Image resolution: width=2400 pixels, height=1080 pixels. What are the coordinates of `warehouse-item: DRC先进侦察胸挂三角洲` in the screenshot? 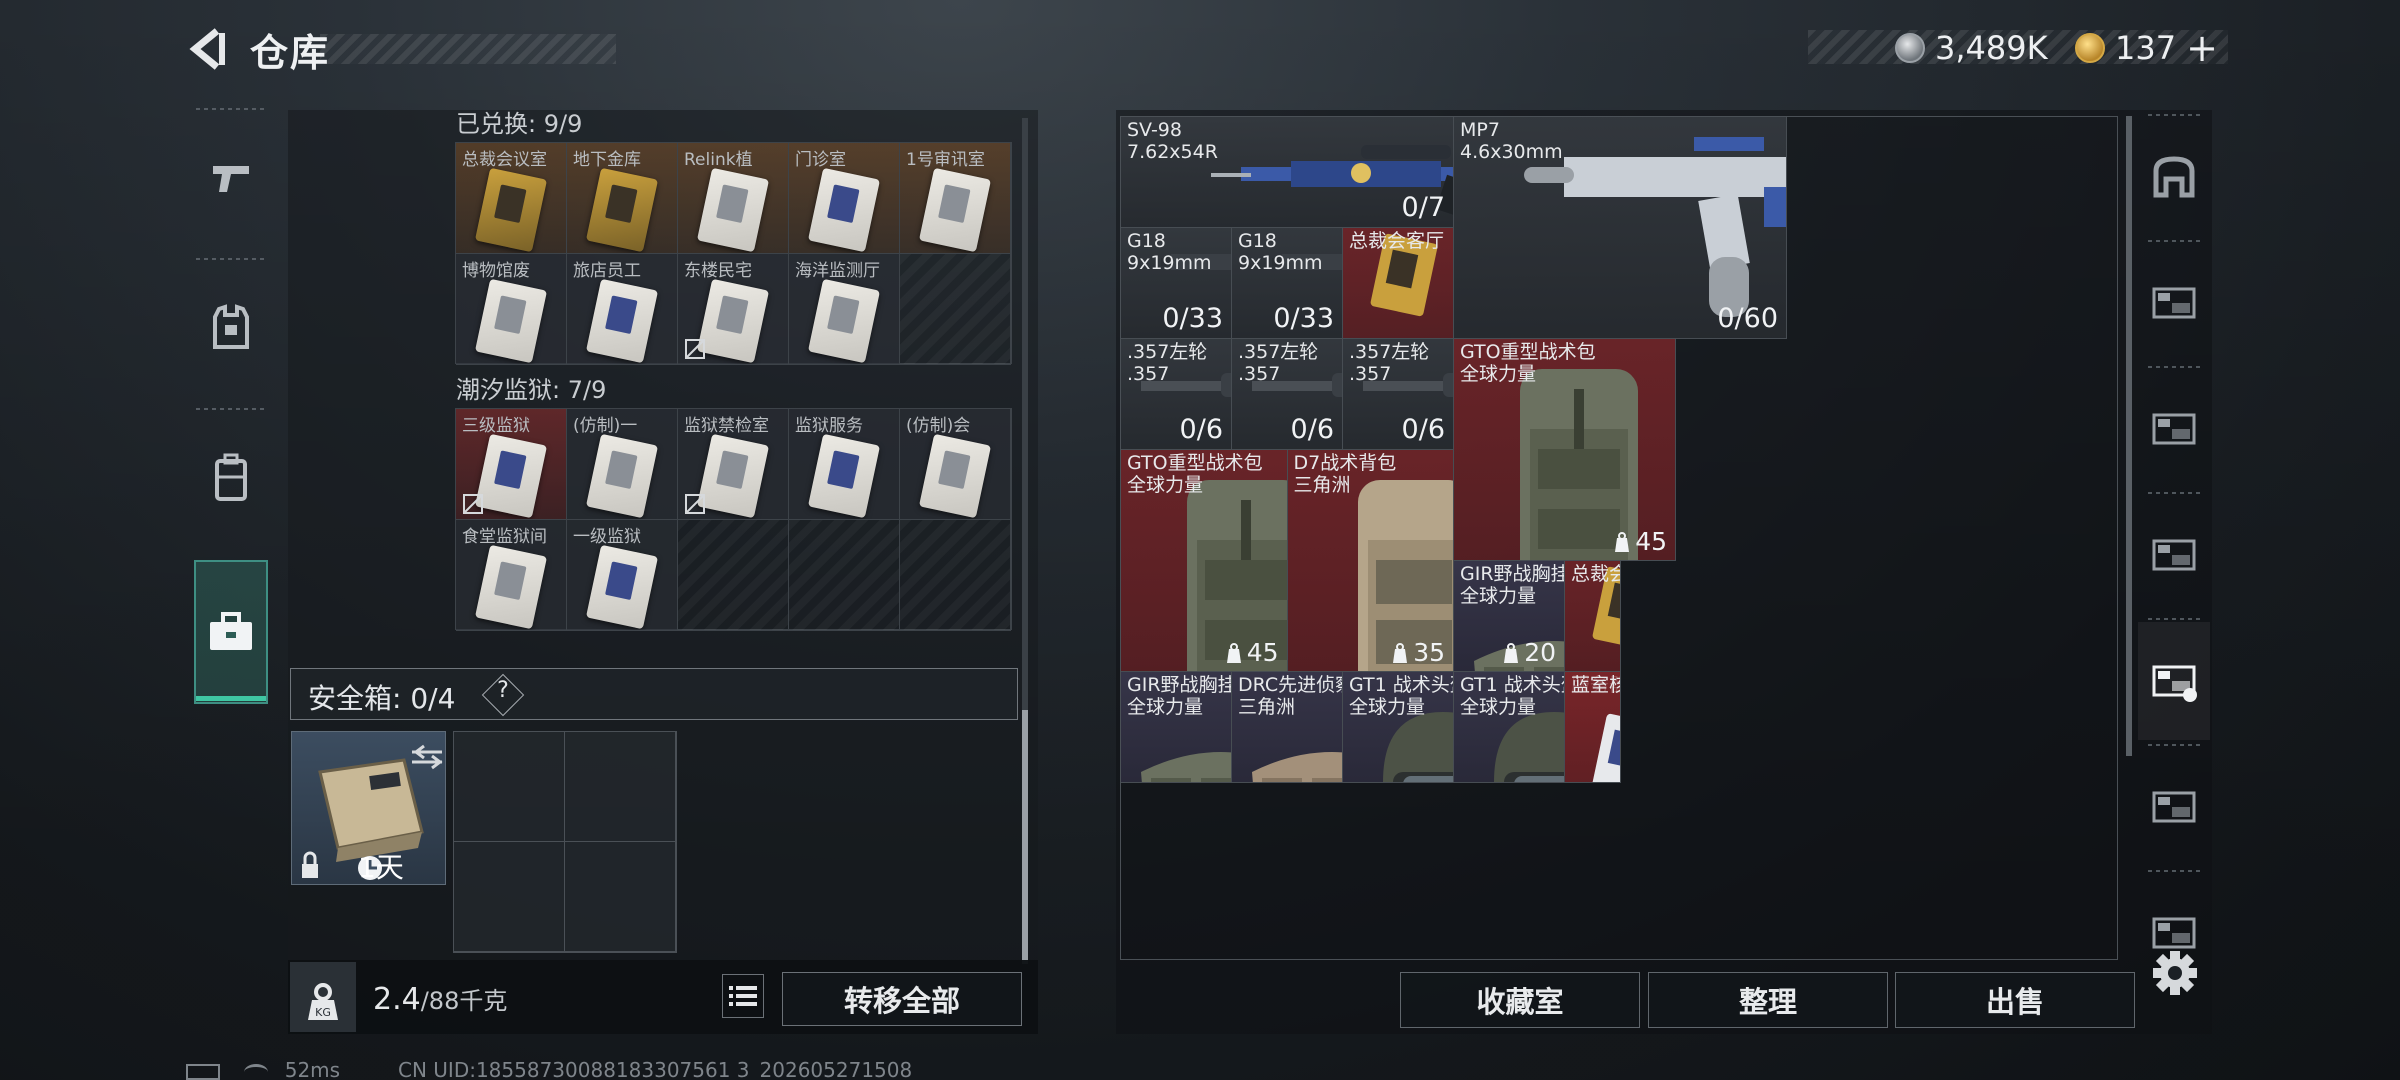 It's located at (1287, 727).